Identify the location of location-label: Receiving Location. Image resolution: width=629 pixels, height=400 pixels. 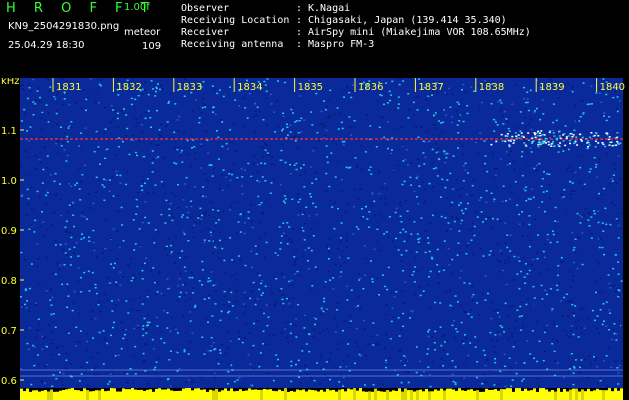
(235, 20).